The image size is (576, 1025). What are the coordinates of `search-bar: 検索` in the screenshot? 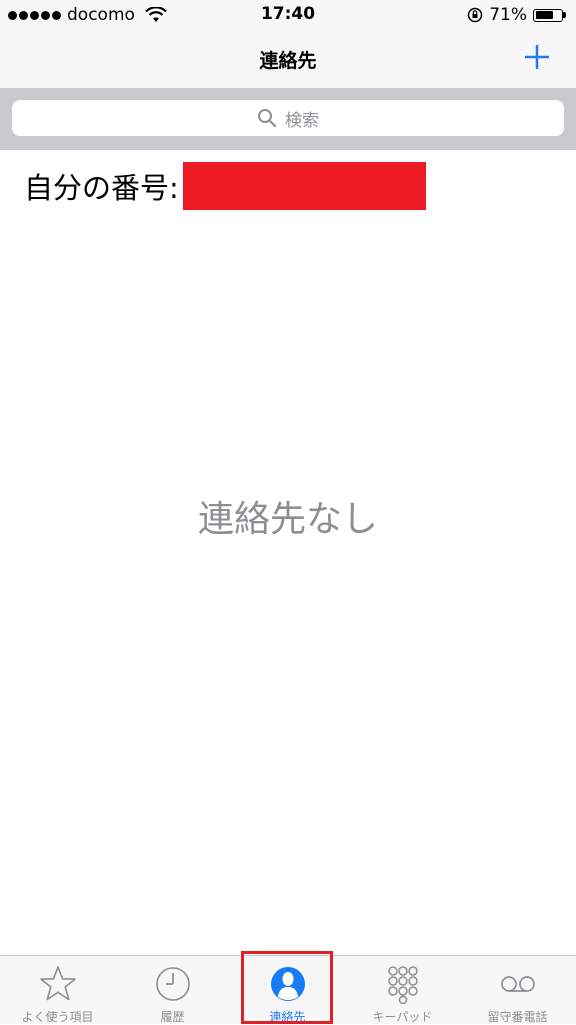 It's located at (288, 119).